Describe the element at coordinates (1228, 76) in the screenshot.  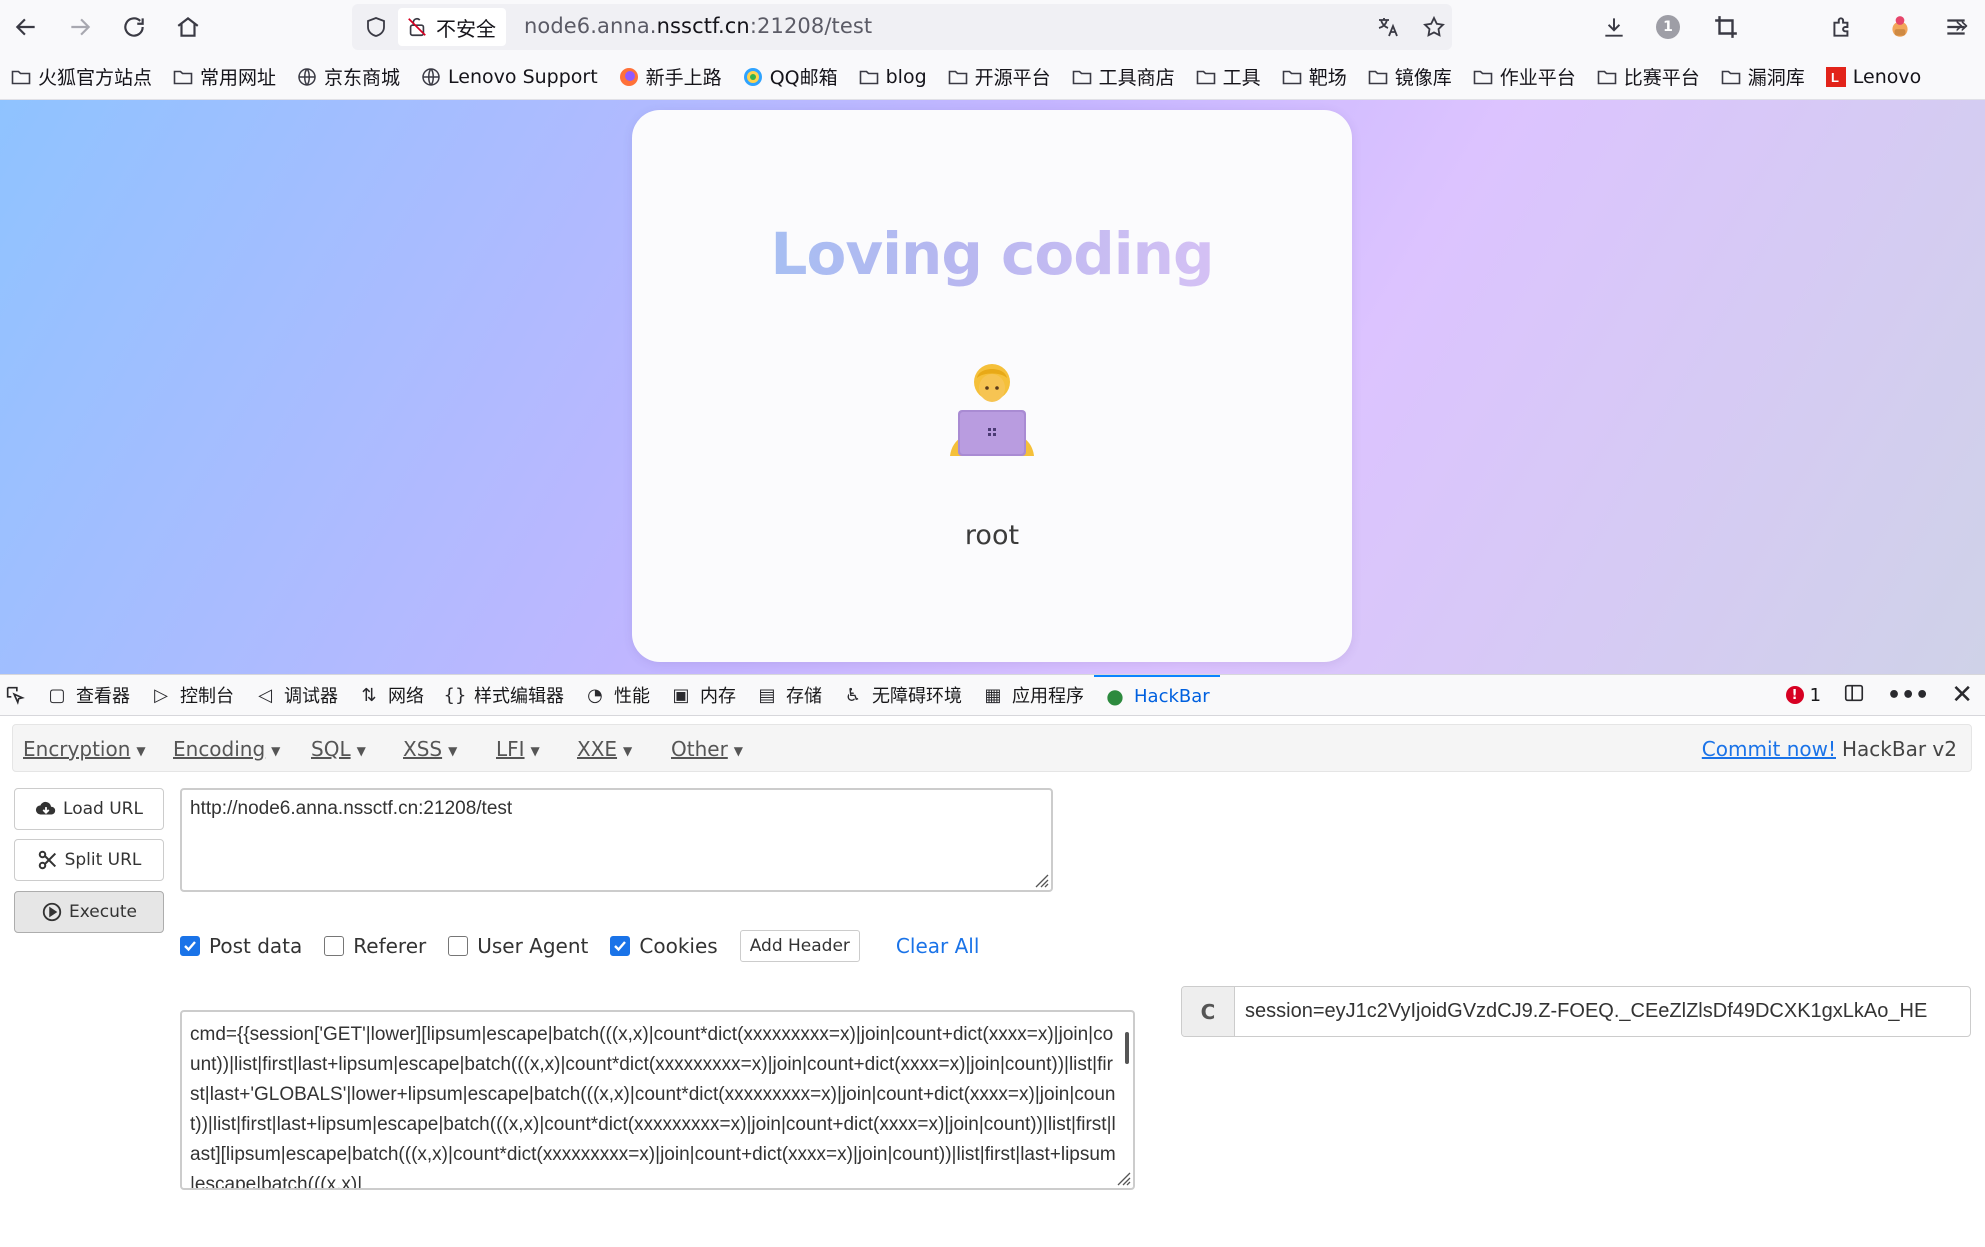
I see `bookmark-item: 工具` at that location.